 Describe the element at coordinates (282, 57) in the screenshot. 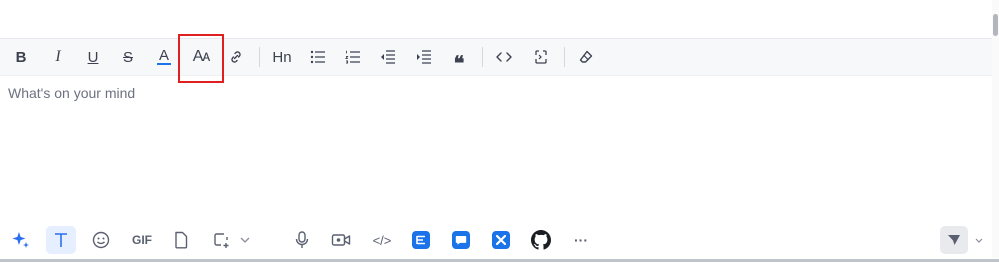

I see `heading-button: Hn` at that location.